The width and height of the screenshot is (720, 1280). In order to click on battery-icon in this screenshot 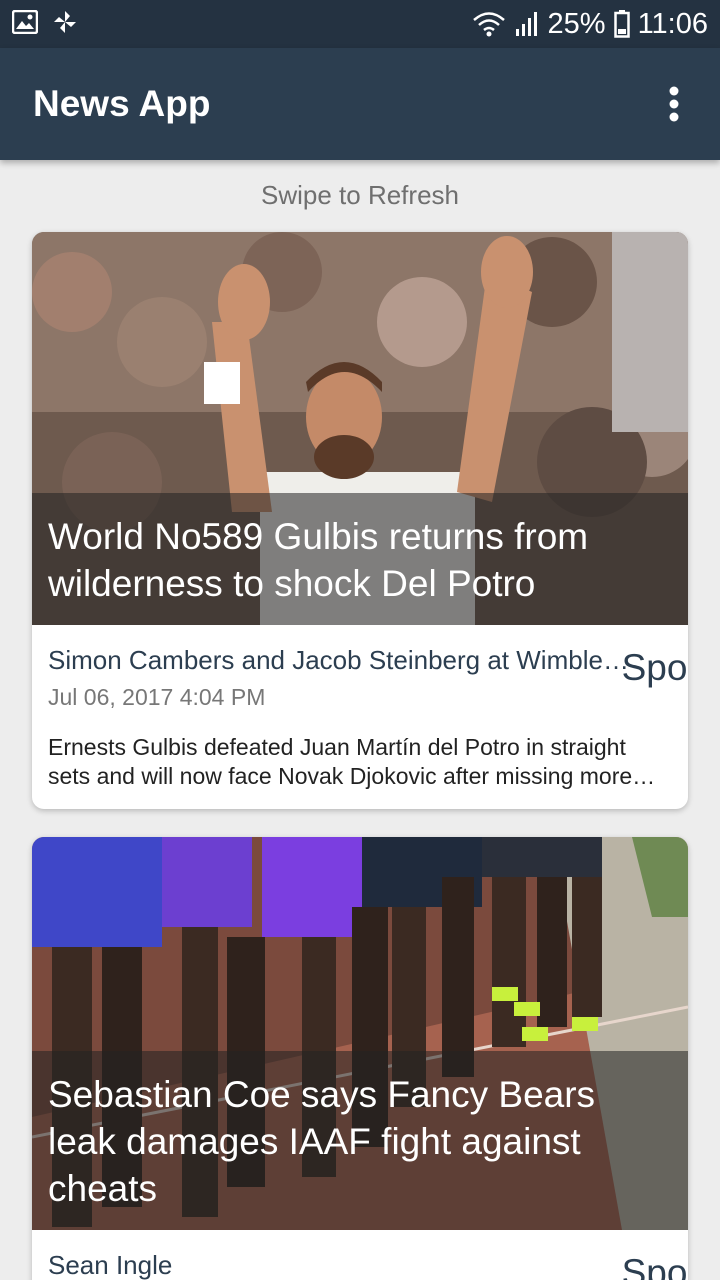, I will do `click(621, 24)`.